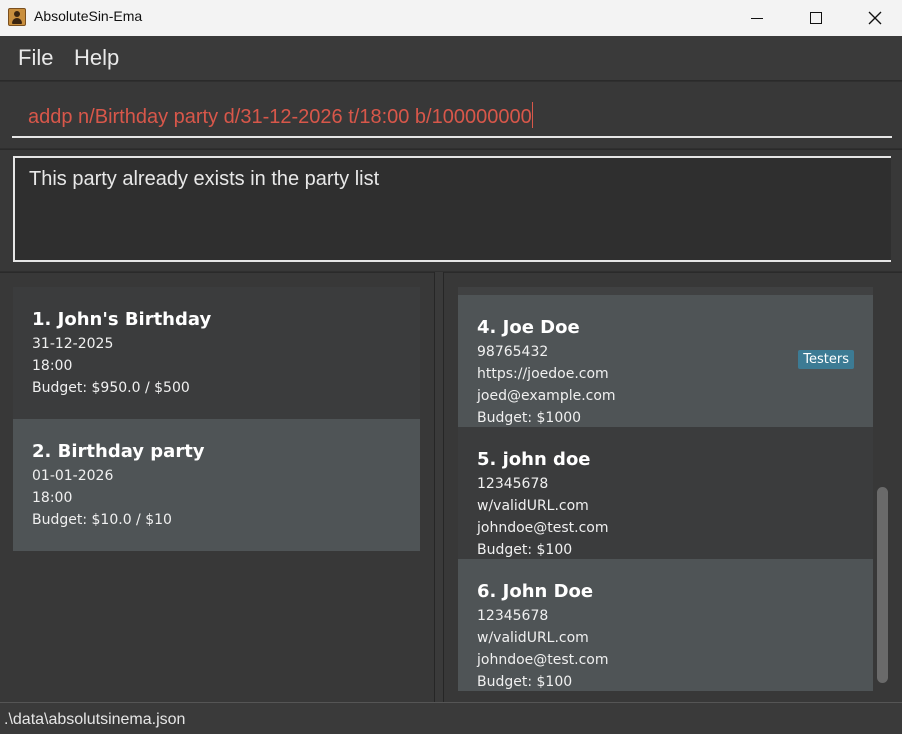  What do you see at coordinates (665, 291) in the screenshot?
I see `list-top-edge` at bounding box center [665, 291].